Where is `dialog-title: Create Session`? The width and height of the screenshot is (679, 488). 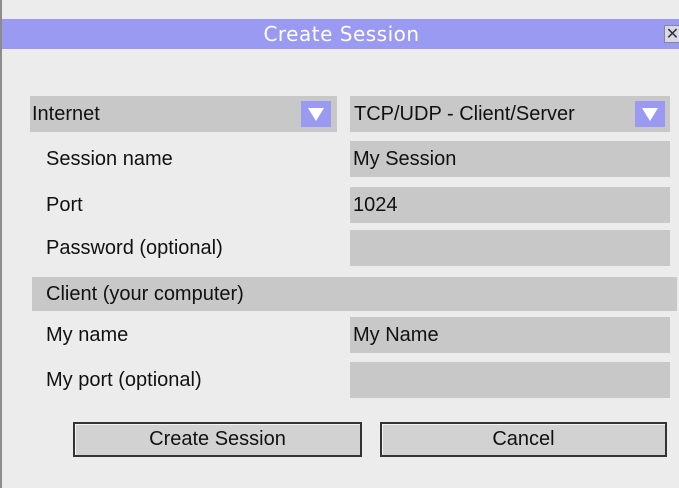 dialog-title: Create Session is located at coordinates (341, 34).